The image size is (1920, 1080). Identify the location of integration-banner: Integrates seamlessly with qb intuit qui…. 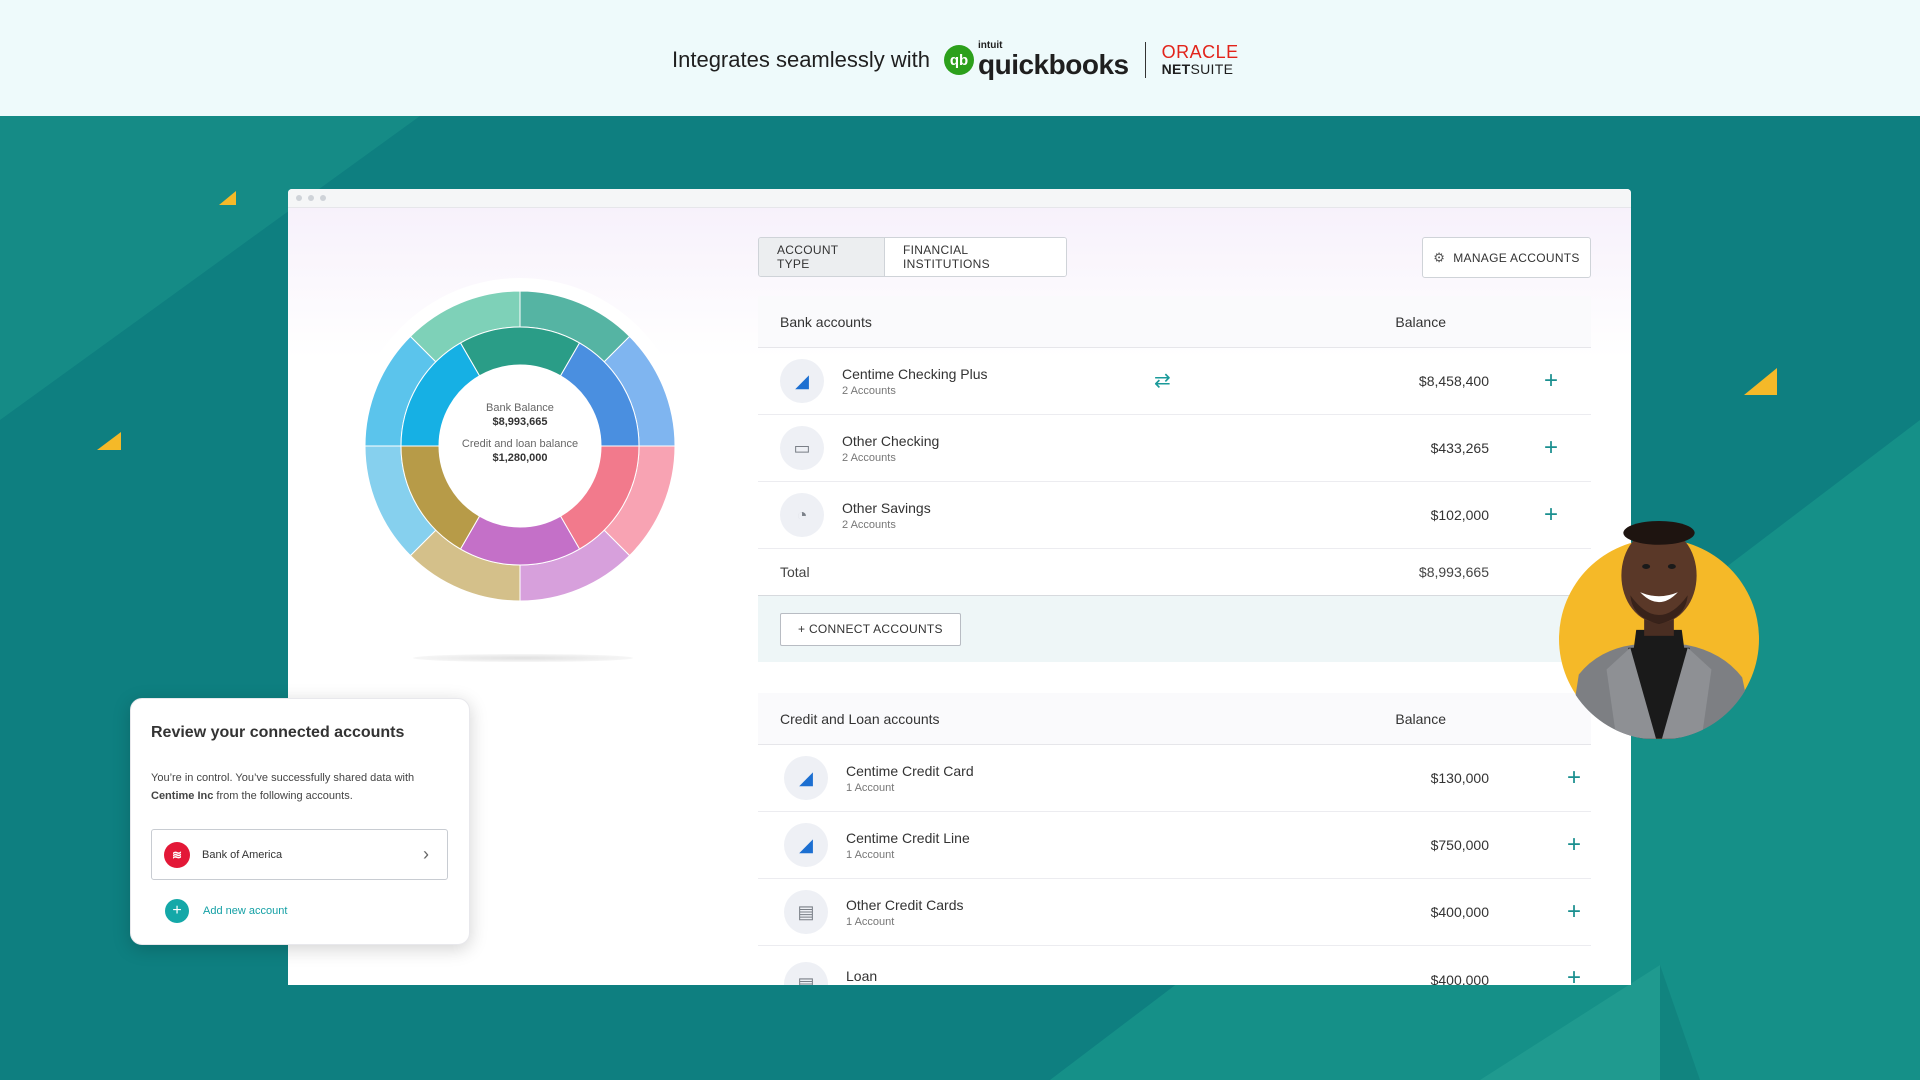
(960, 58).